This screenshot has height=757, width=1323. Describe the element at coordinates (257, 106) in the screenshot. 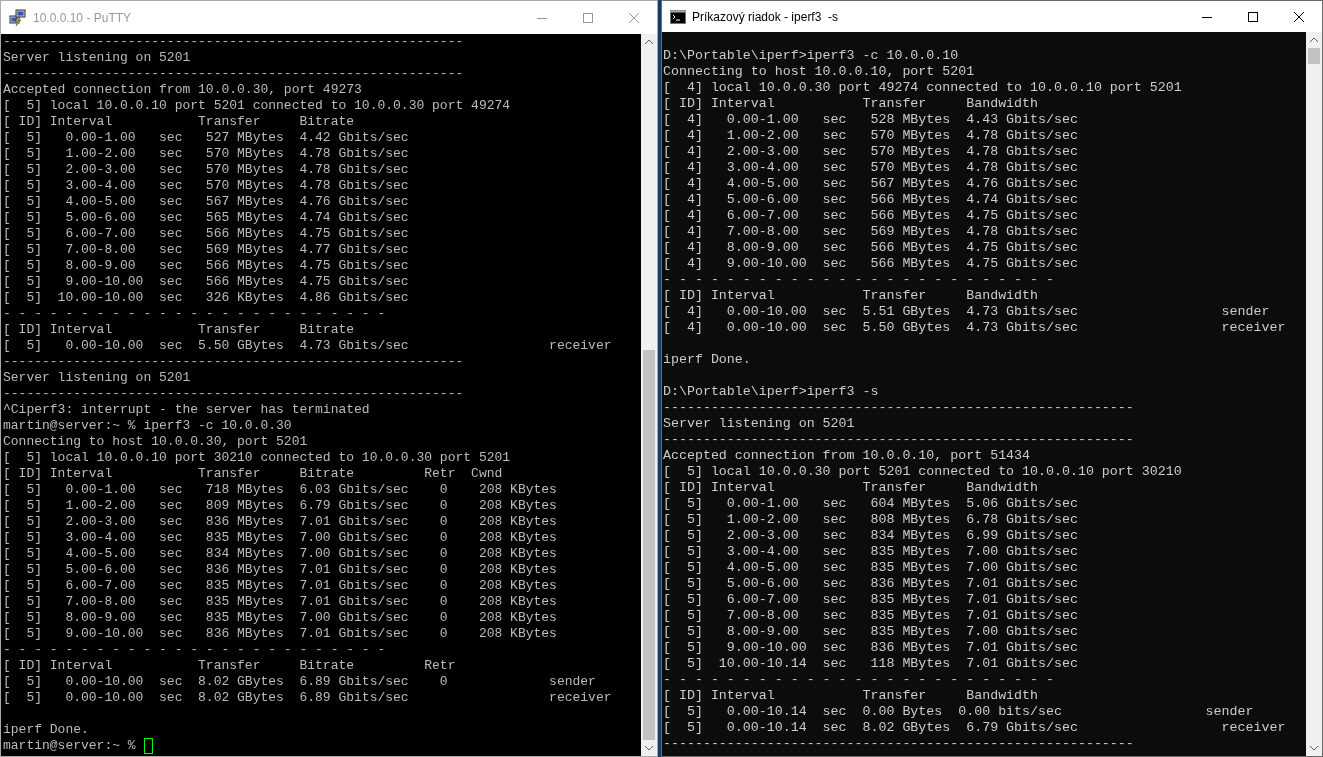

I see `terminal-line: [ 5] local 10.0.0.10 port 5201 connected to 10.0.0.30 port 49274` at that location.